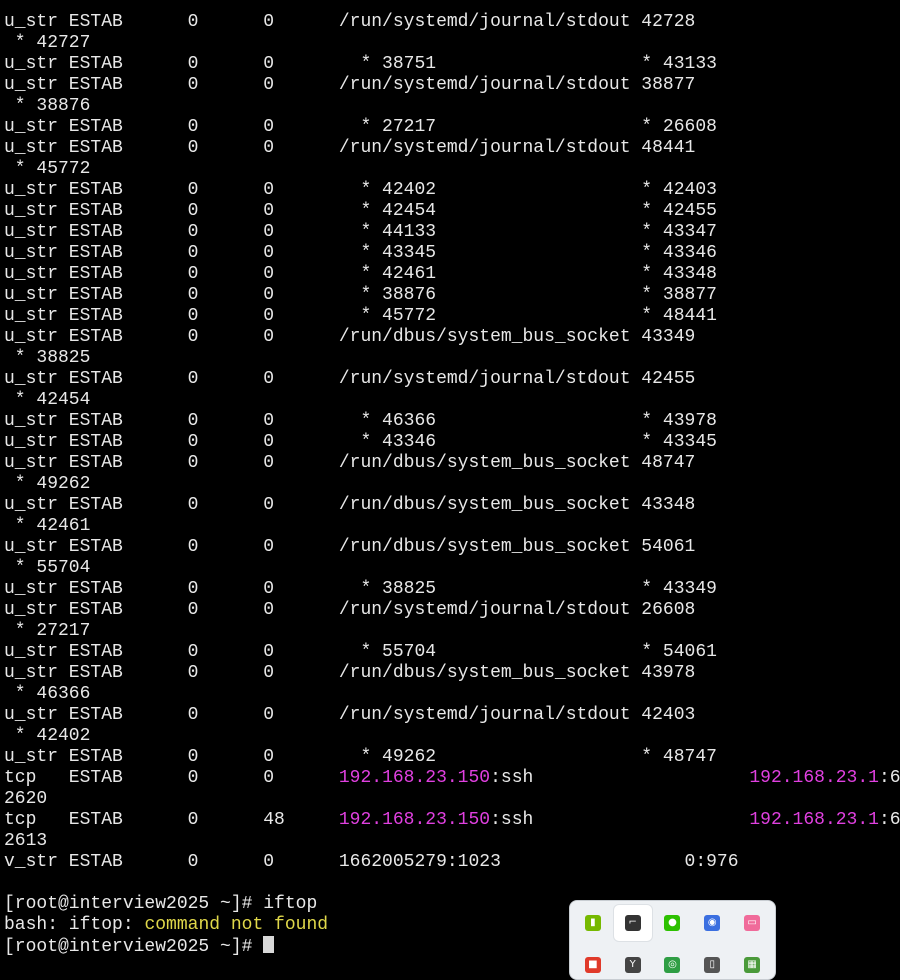 The height and width of the screenshot is (980, 900). Describe the element at coordinates (360, 190) in the screenshot. I see `line-text: u_str ESTAB 0 0 * 42402 * 42403` at that location.